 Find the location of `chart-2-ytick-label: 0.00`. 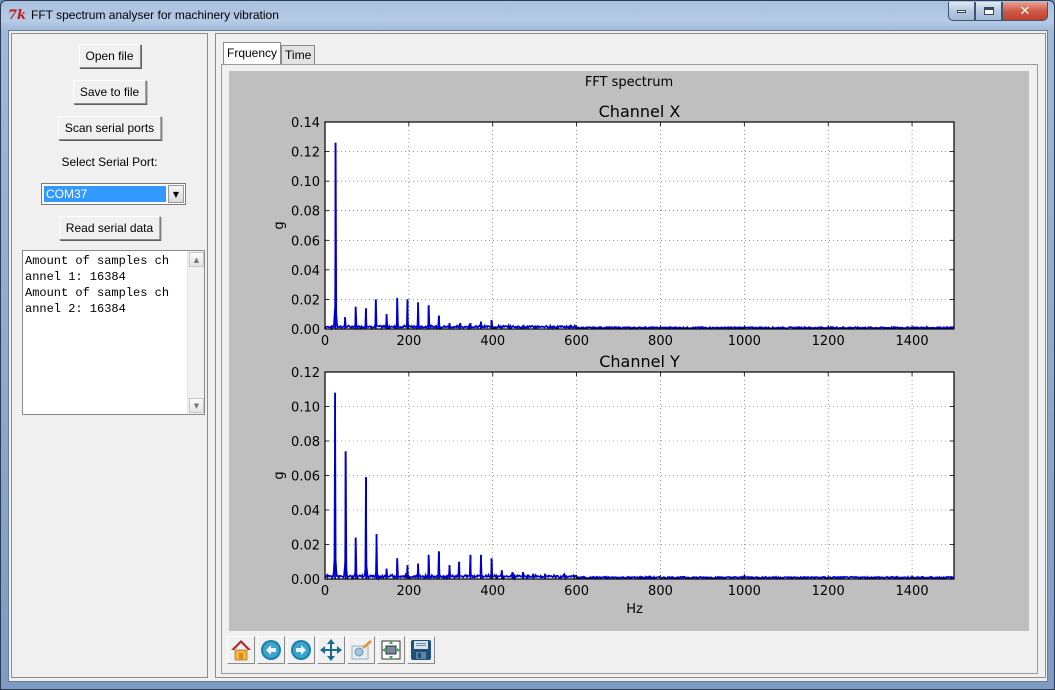

chart-2-ytick-label: 0.00 is located at coordinates (305, 580).